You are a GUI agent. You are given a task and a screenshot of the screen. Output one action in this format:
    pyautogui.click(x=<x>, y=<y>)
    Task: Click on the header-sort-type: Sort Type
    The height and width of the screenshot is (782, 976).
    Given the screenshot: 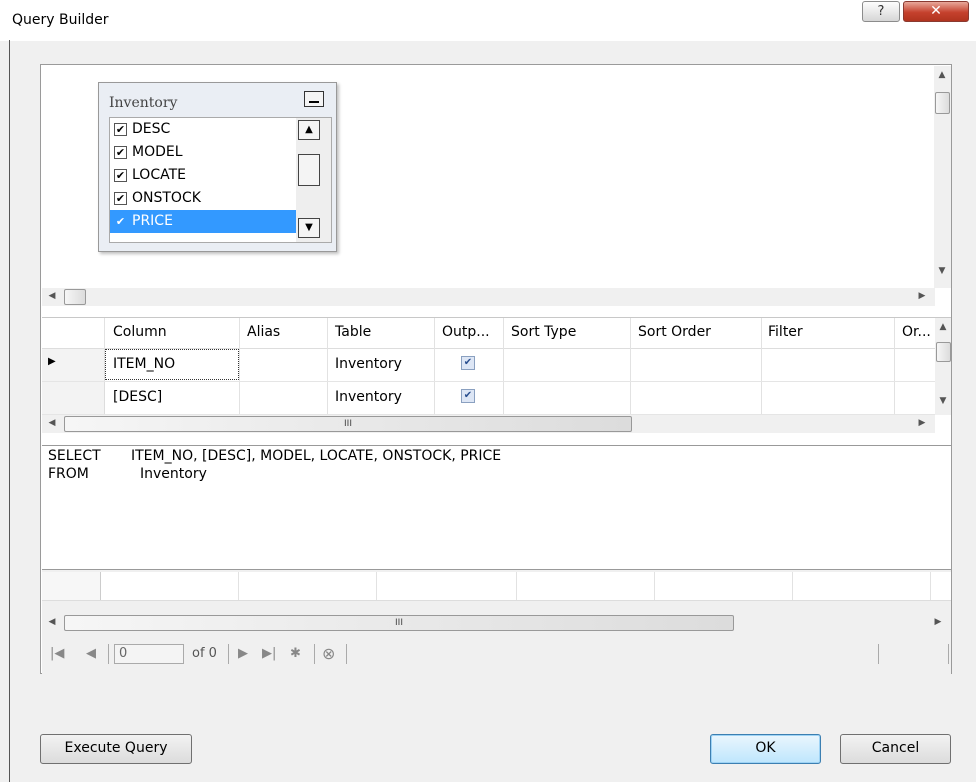 What is the action you would take?
    pyautogui.click(x=543, y=332)
    